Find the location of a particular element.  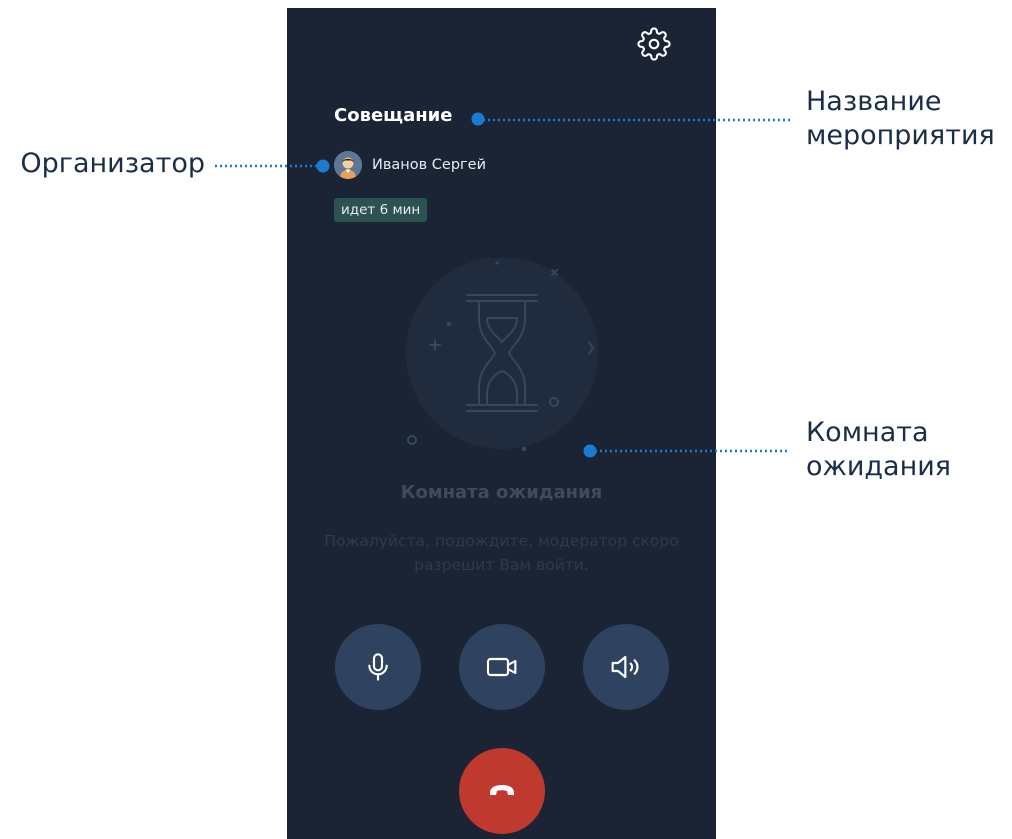

gear-icon is located at coordinates (654, 44).